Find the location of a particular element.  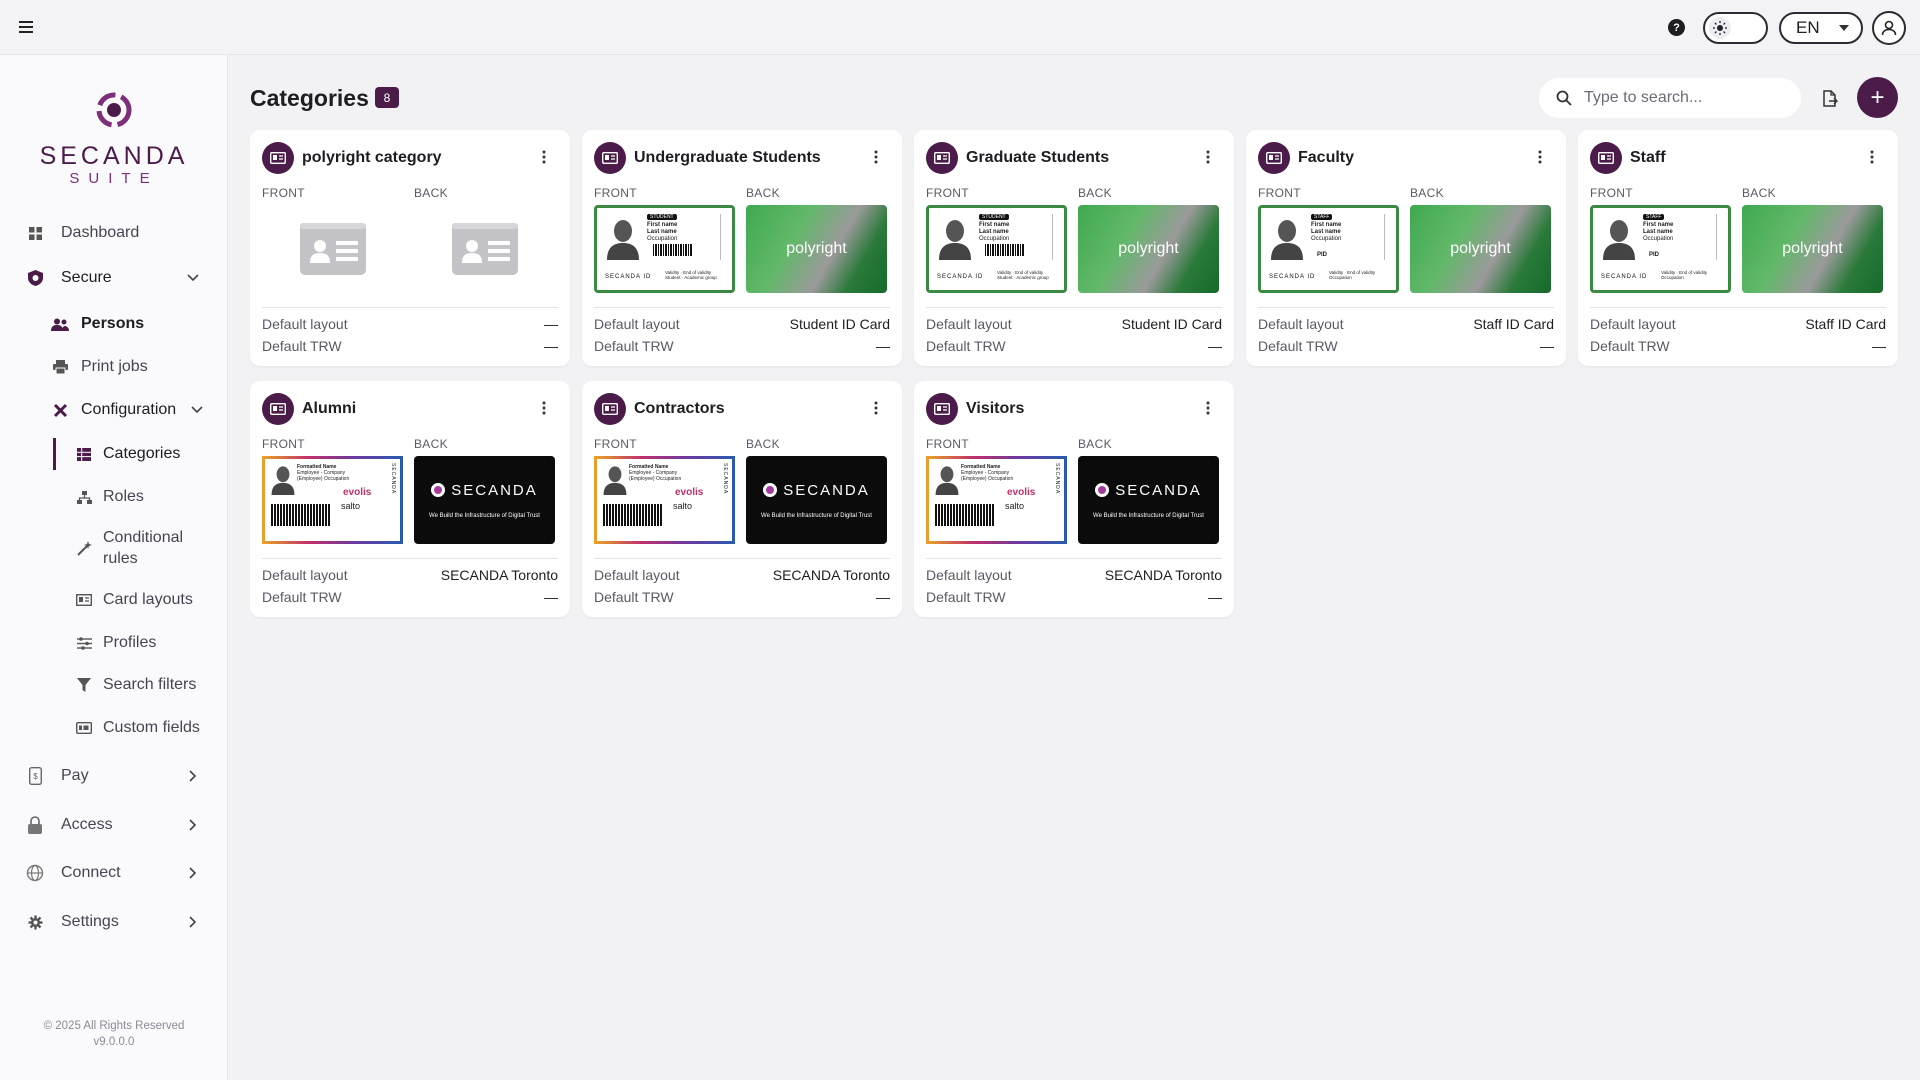

skyline-barcode-icon is located at coordinates (633, 515).